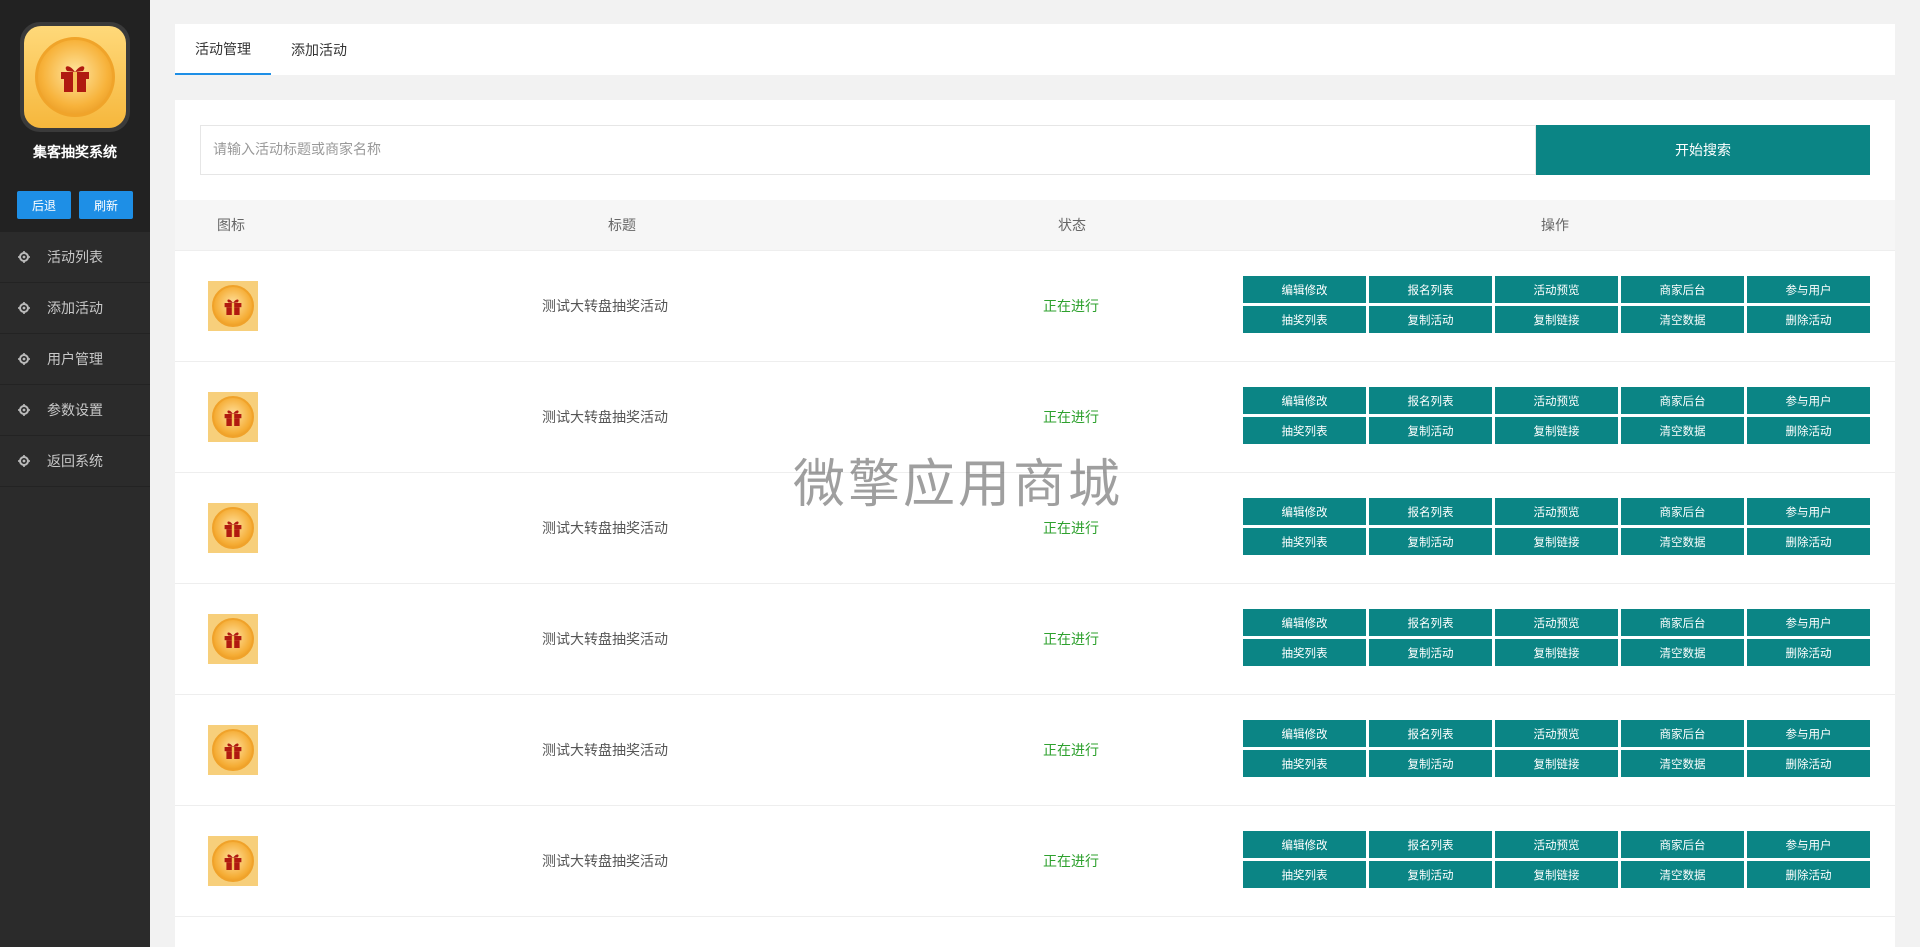 This screenshot has height=947, width=1920. Describe the element at coordinates (1703, 150) in the screenshot. I see `search-button: 开始搜索` at that location.